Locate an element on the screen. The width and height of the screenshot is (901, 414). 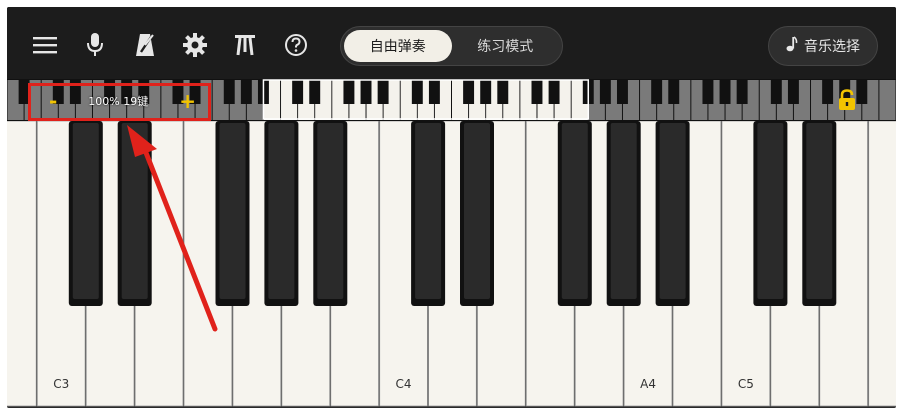
tab-practice-mode: 练习模式 is located at coordinates (506, 46).